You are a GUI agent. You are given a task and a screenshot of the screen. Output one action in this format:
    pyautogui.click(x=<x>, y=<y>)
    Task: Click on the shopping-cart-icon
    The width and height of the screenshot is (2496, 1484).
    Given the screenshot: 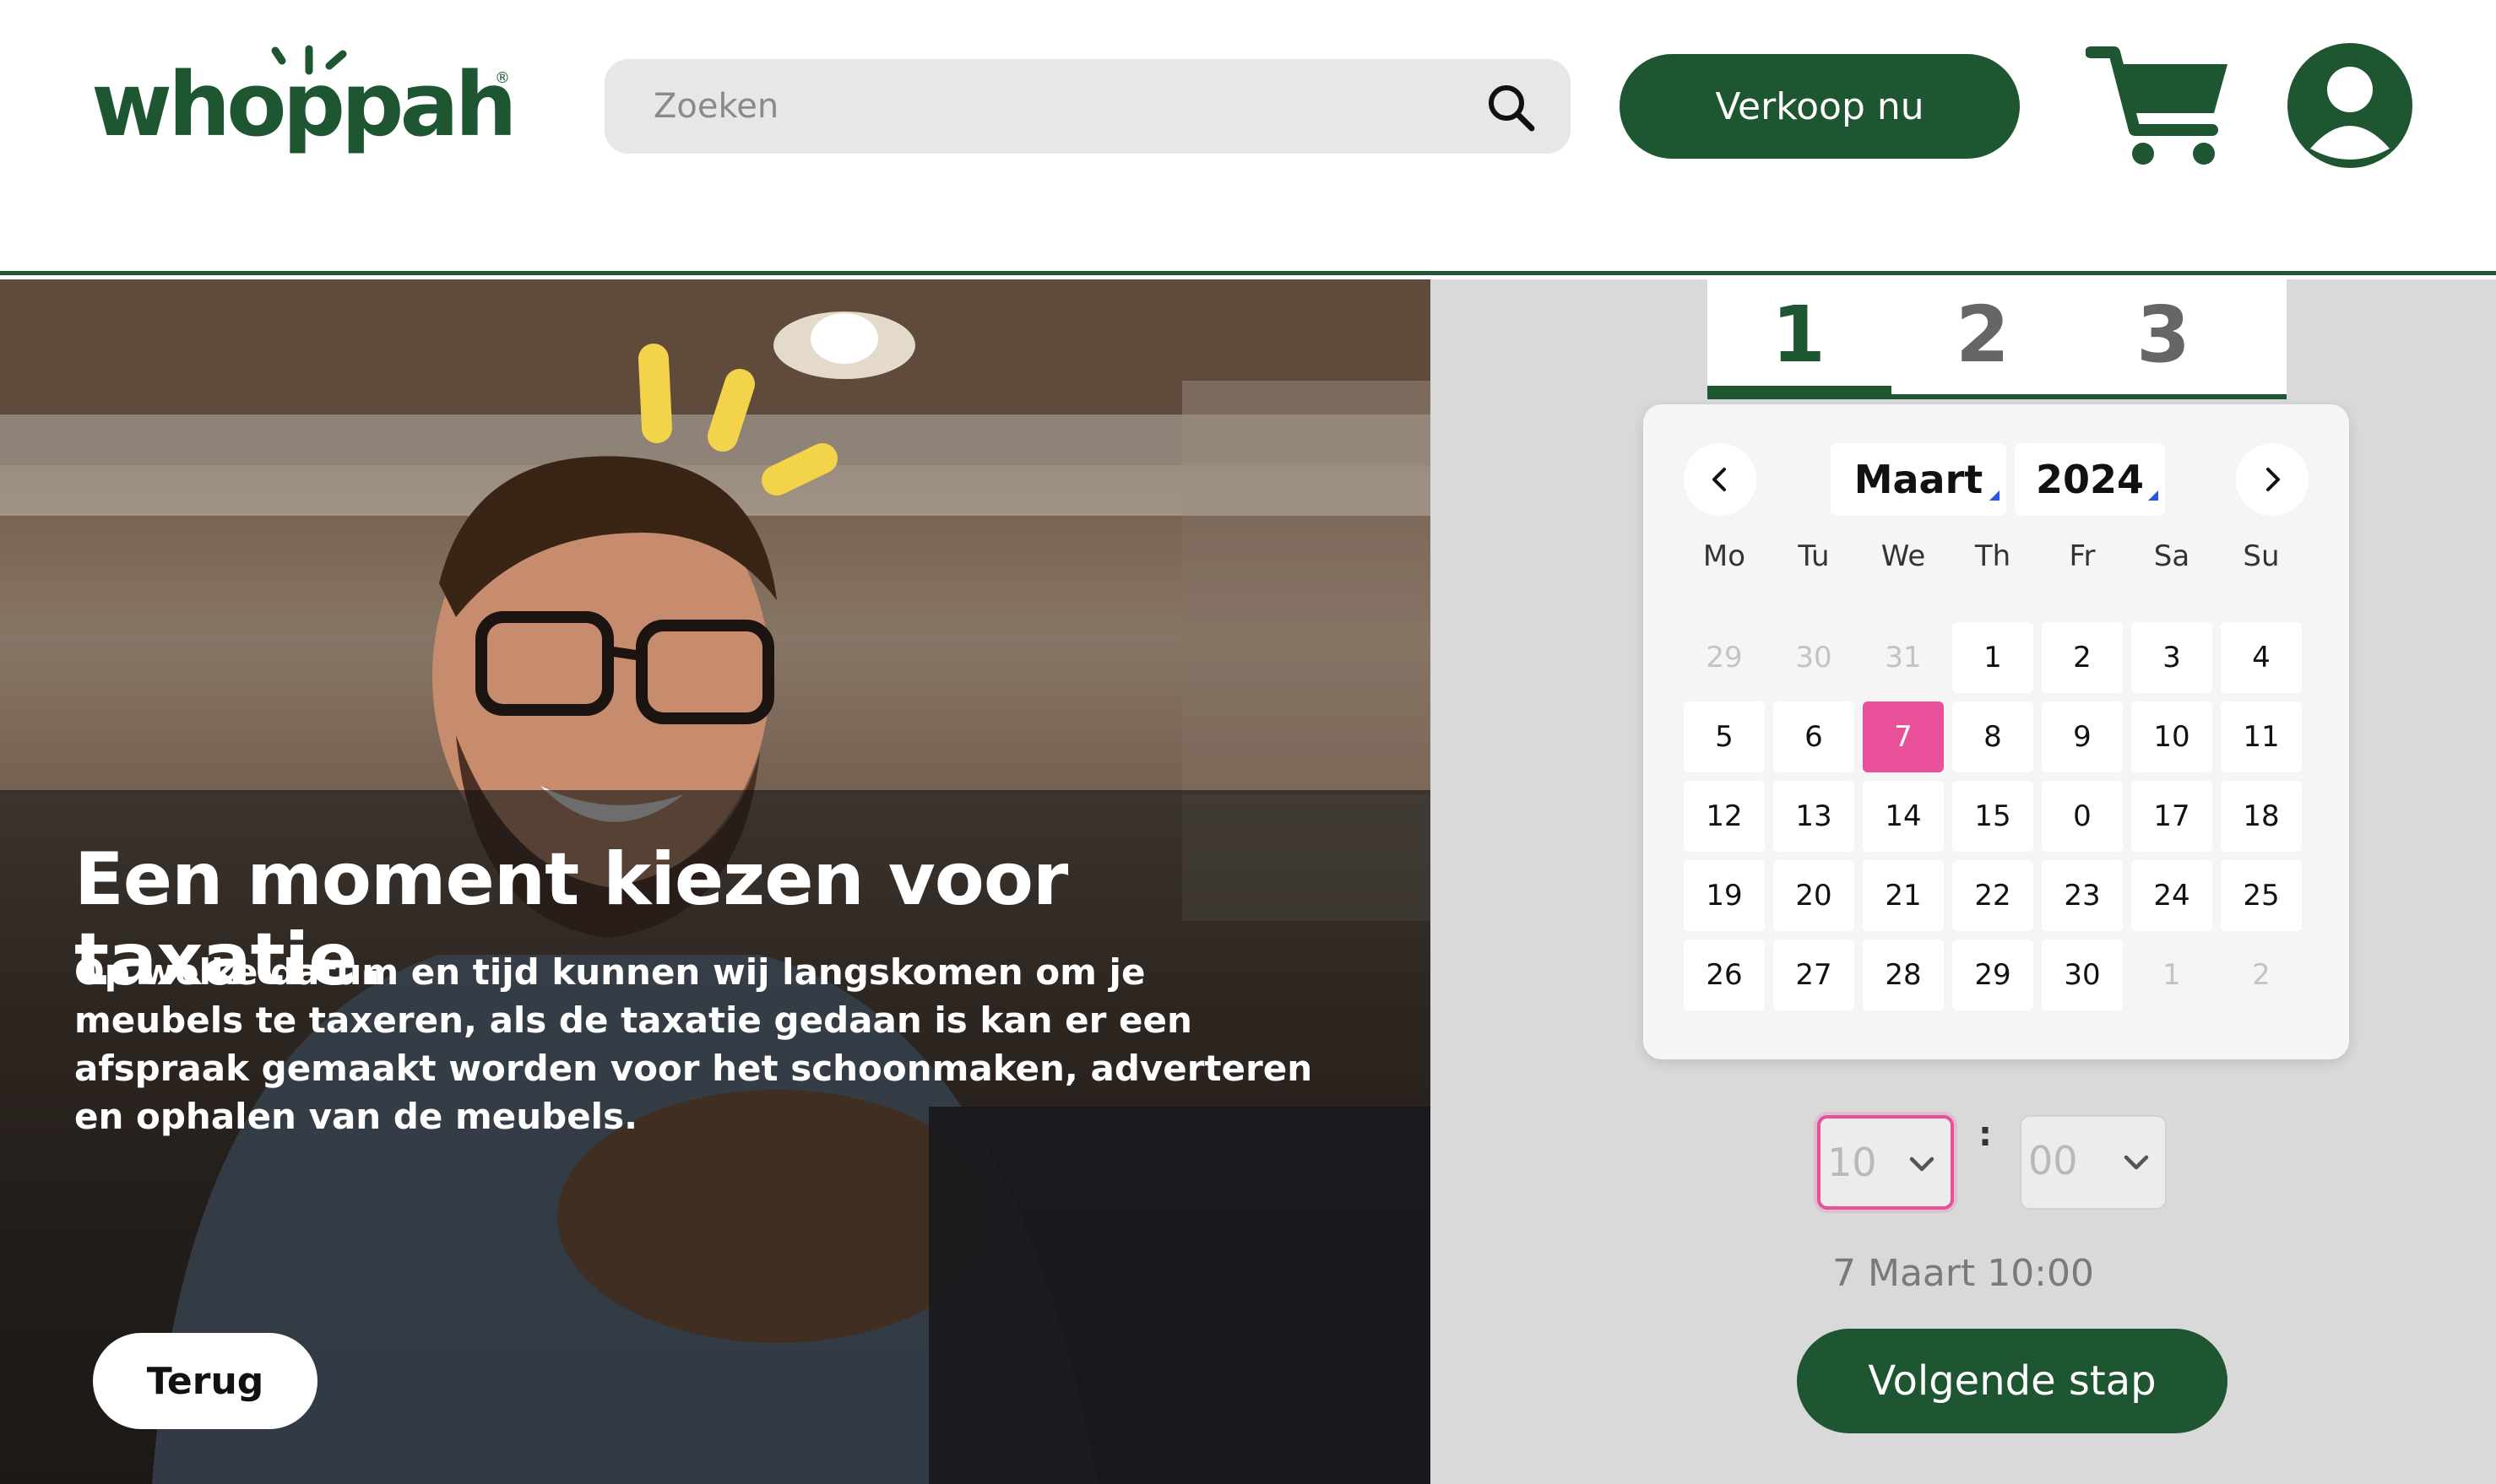 What is the action you would take?
    pyautogui.click(x=2159, y=105)
    